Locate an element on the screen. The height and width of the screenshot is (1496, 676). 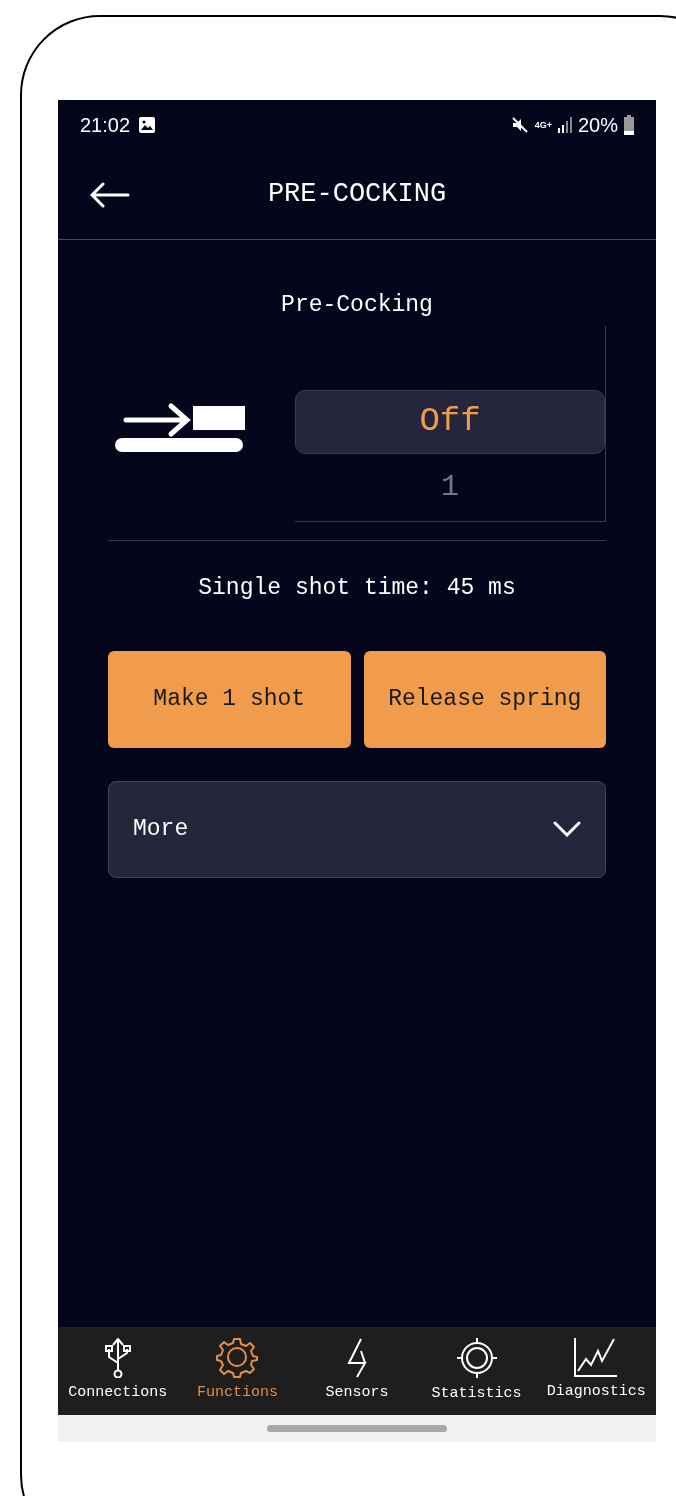
line-chart-icon is located at coordinates (596, 1358).